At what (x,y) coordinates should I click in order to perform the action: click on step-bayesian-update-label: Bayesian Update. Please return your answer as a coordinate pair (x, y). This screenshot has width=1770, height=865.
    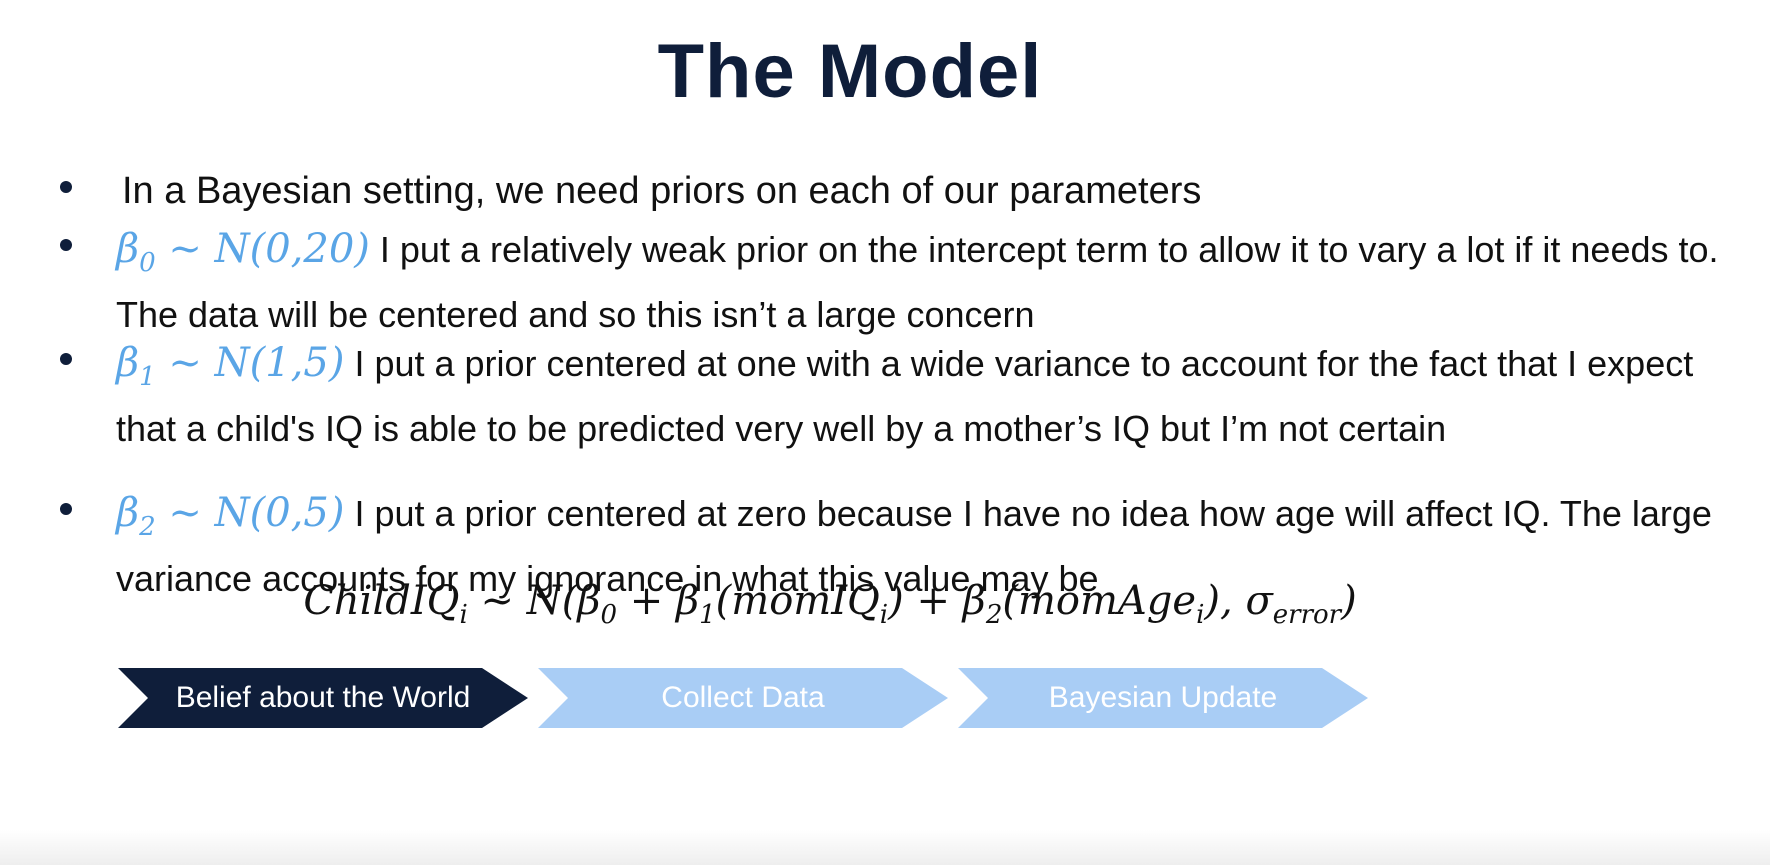
    Looking at the image, I should click on (1163, 697).